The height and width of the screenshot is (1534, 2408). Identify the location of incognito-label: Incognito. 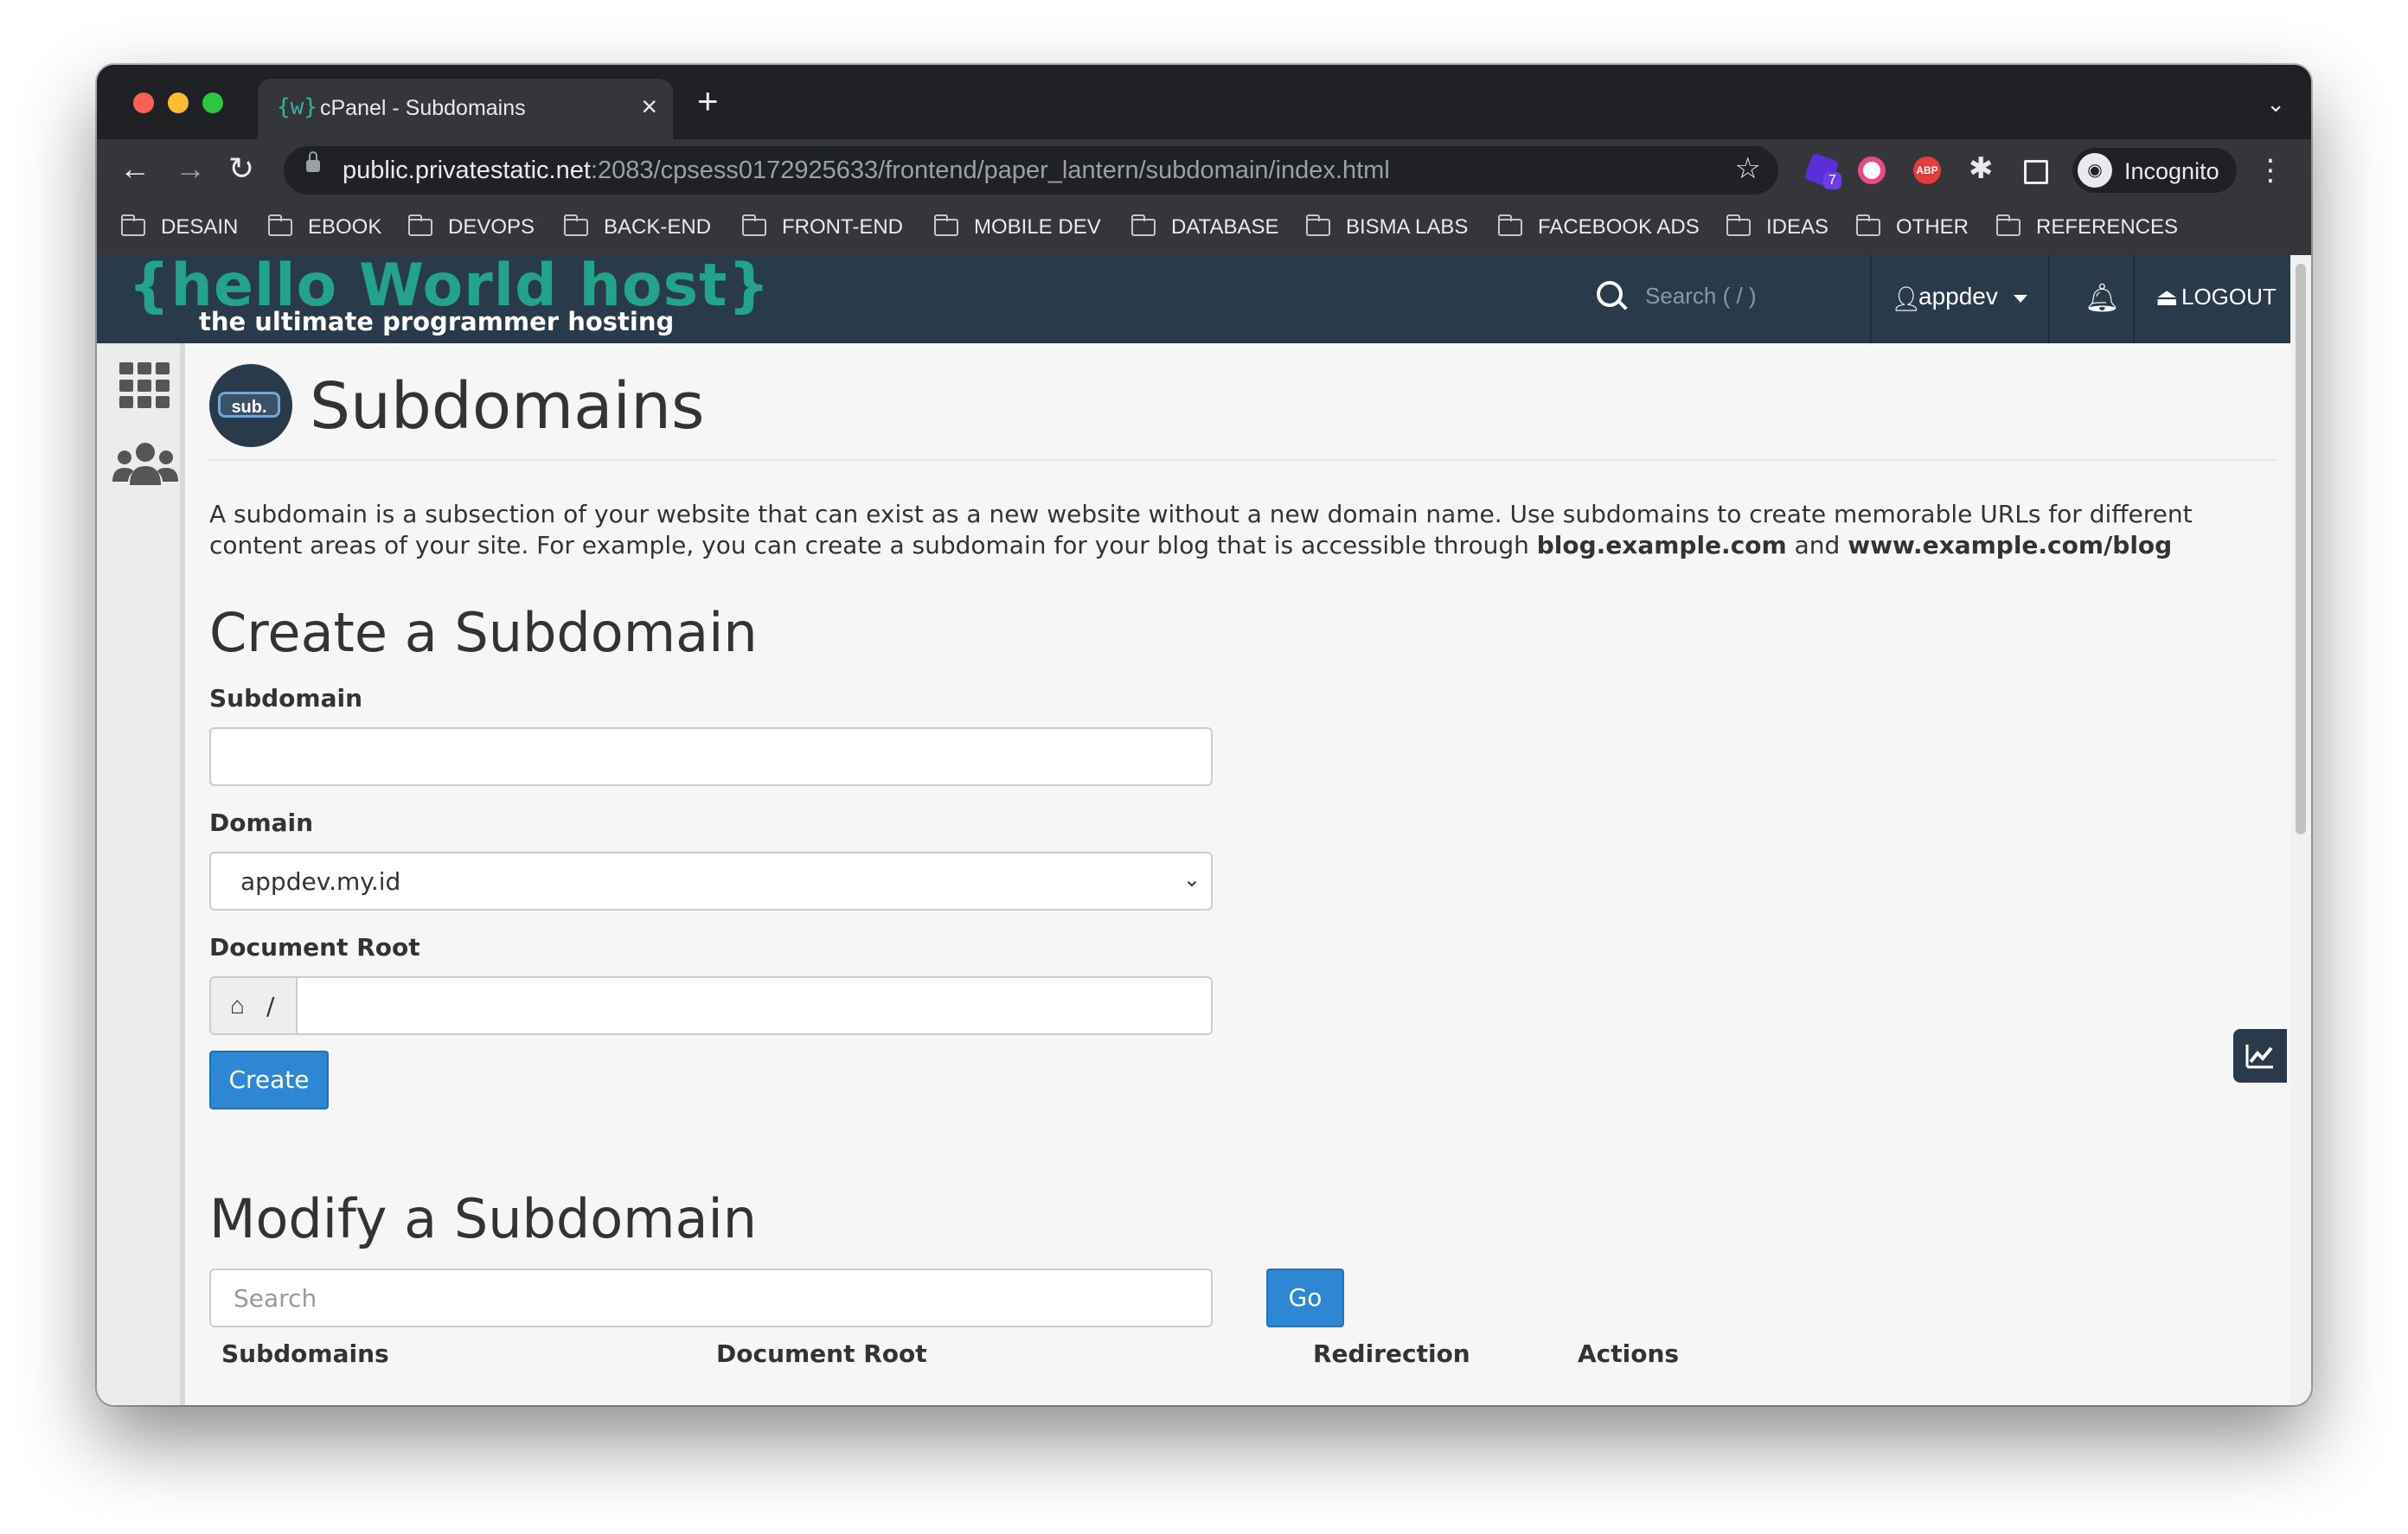
(2171, 171).